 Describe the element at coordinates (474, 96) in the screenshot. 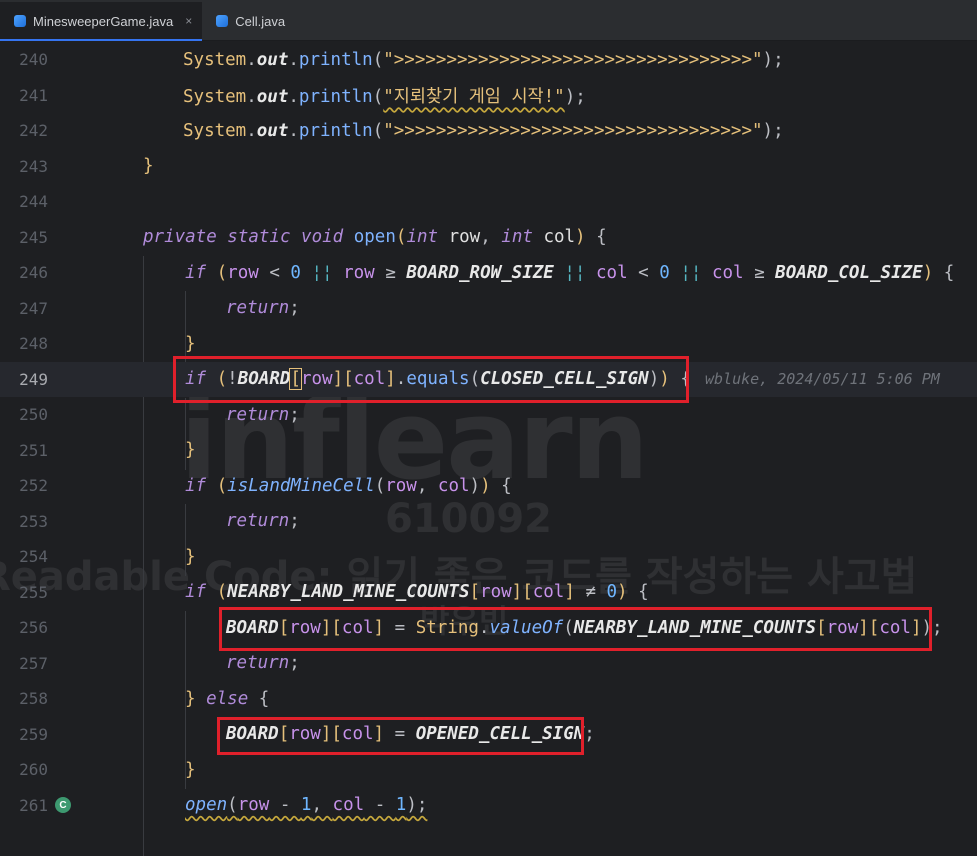

I see `code-token: "지뢰찾기 게임 시작!"` at that location.